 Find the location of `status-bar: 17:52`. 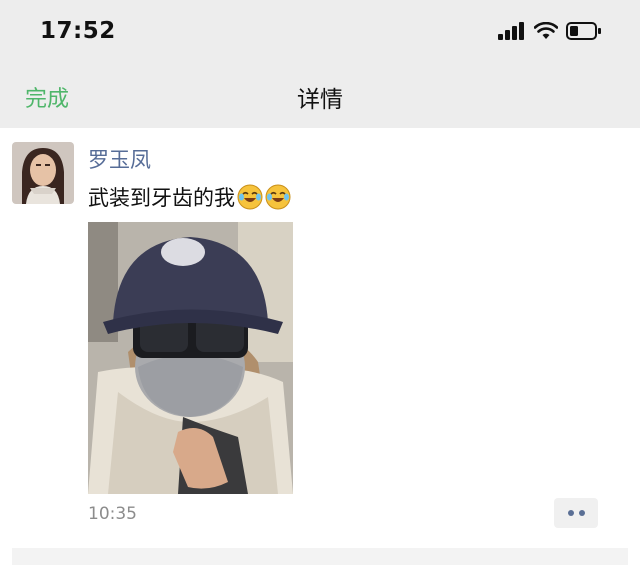

status-bar: 17:52 is located at coordinates (320, 32).